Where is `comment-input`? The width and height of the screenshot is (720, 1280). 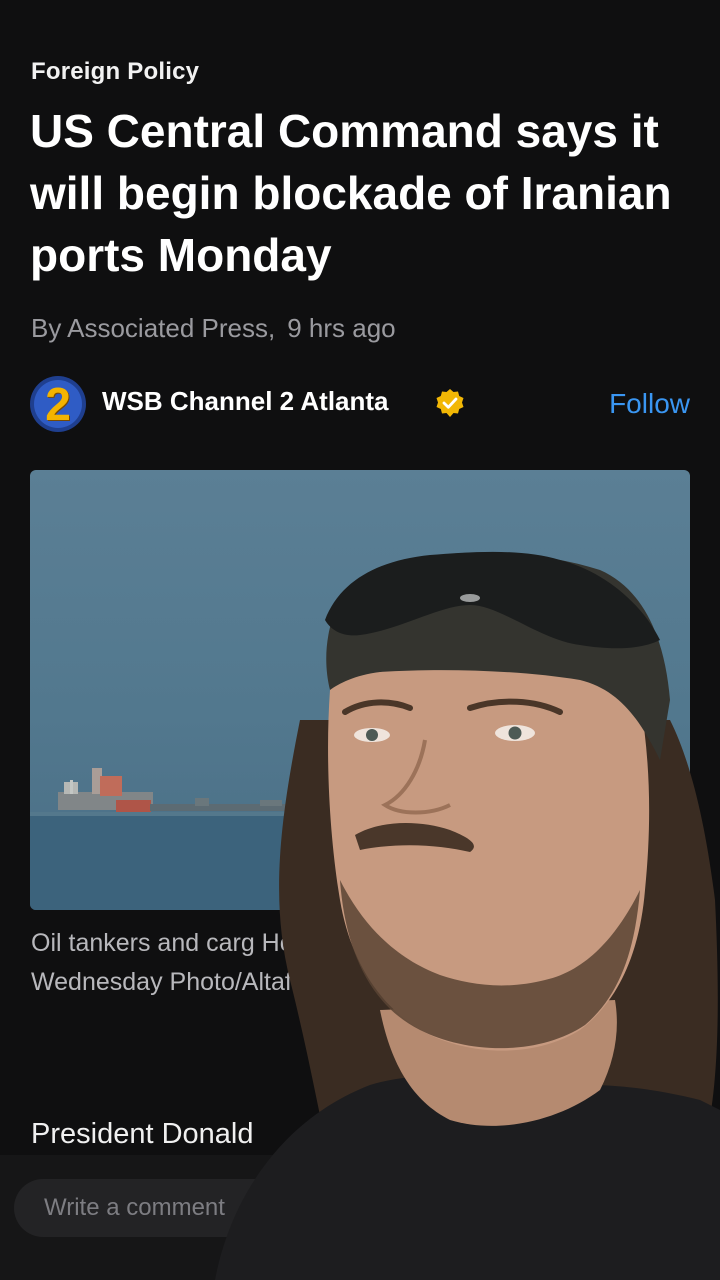
comment-input is located at coordinates (294, 1208).